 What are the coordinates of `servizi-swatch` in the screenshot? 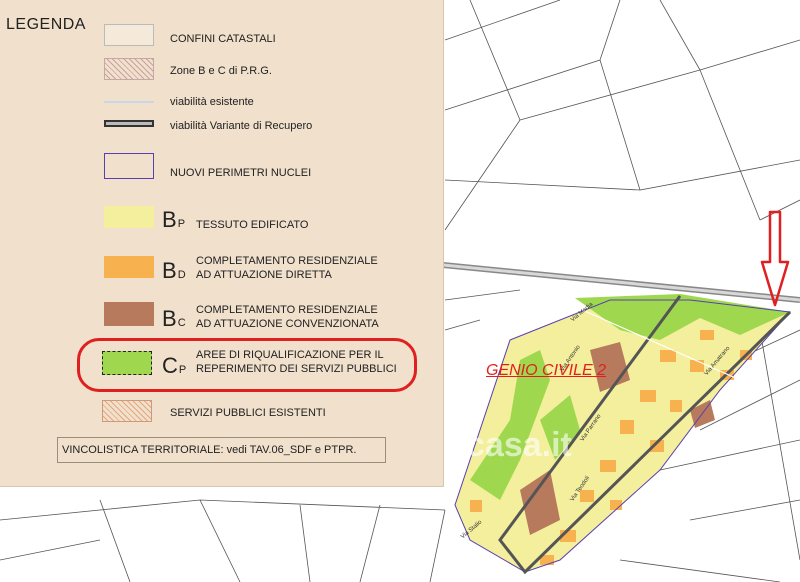 It's located at (127, 411).